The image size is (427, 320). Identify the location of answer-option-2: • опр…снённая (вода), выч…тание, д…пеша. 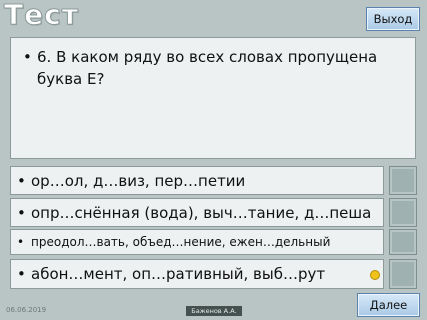
(197, 212).